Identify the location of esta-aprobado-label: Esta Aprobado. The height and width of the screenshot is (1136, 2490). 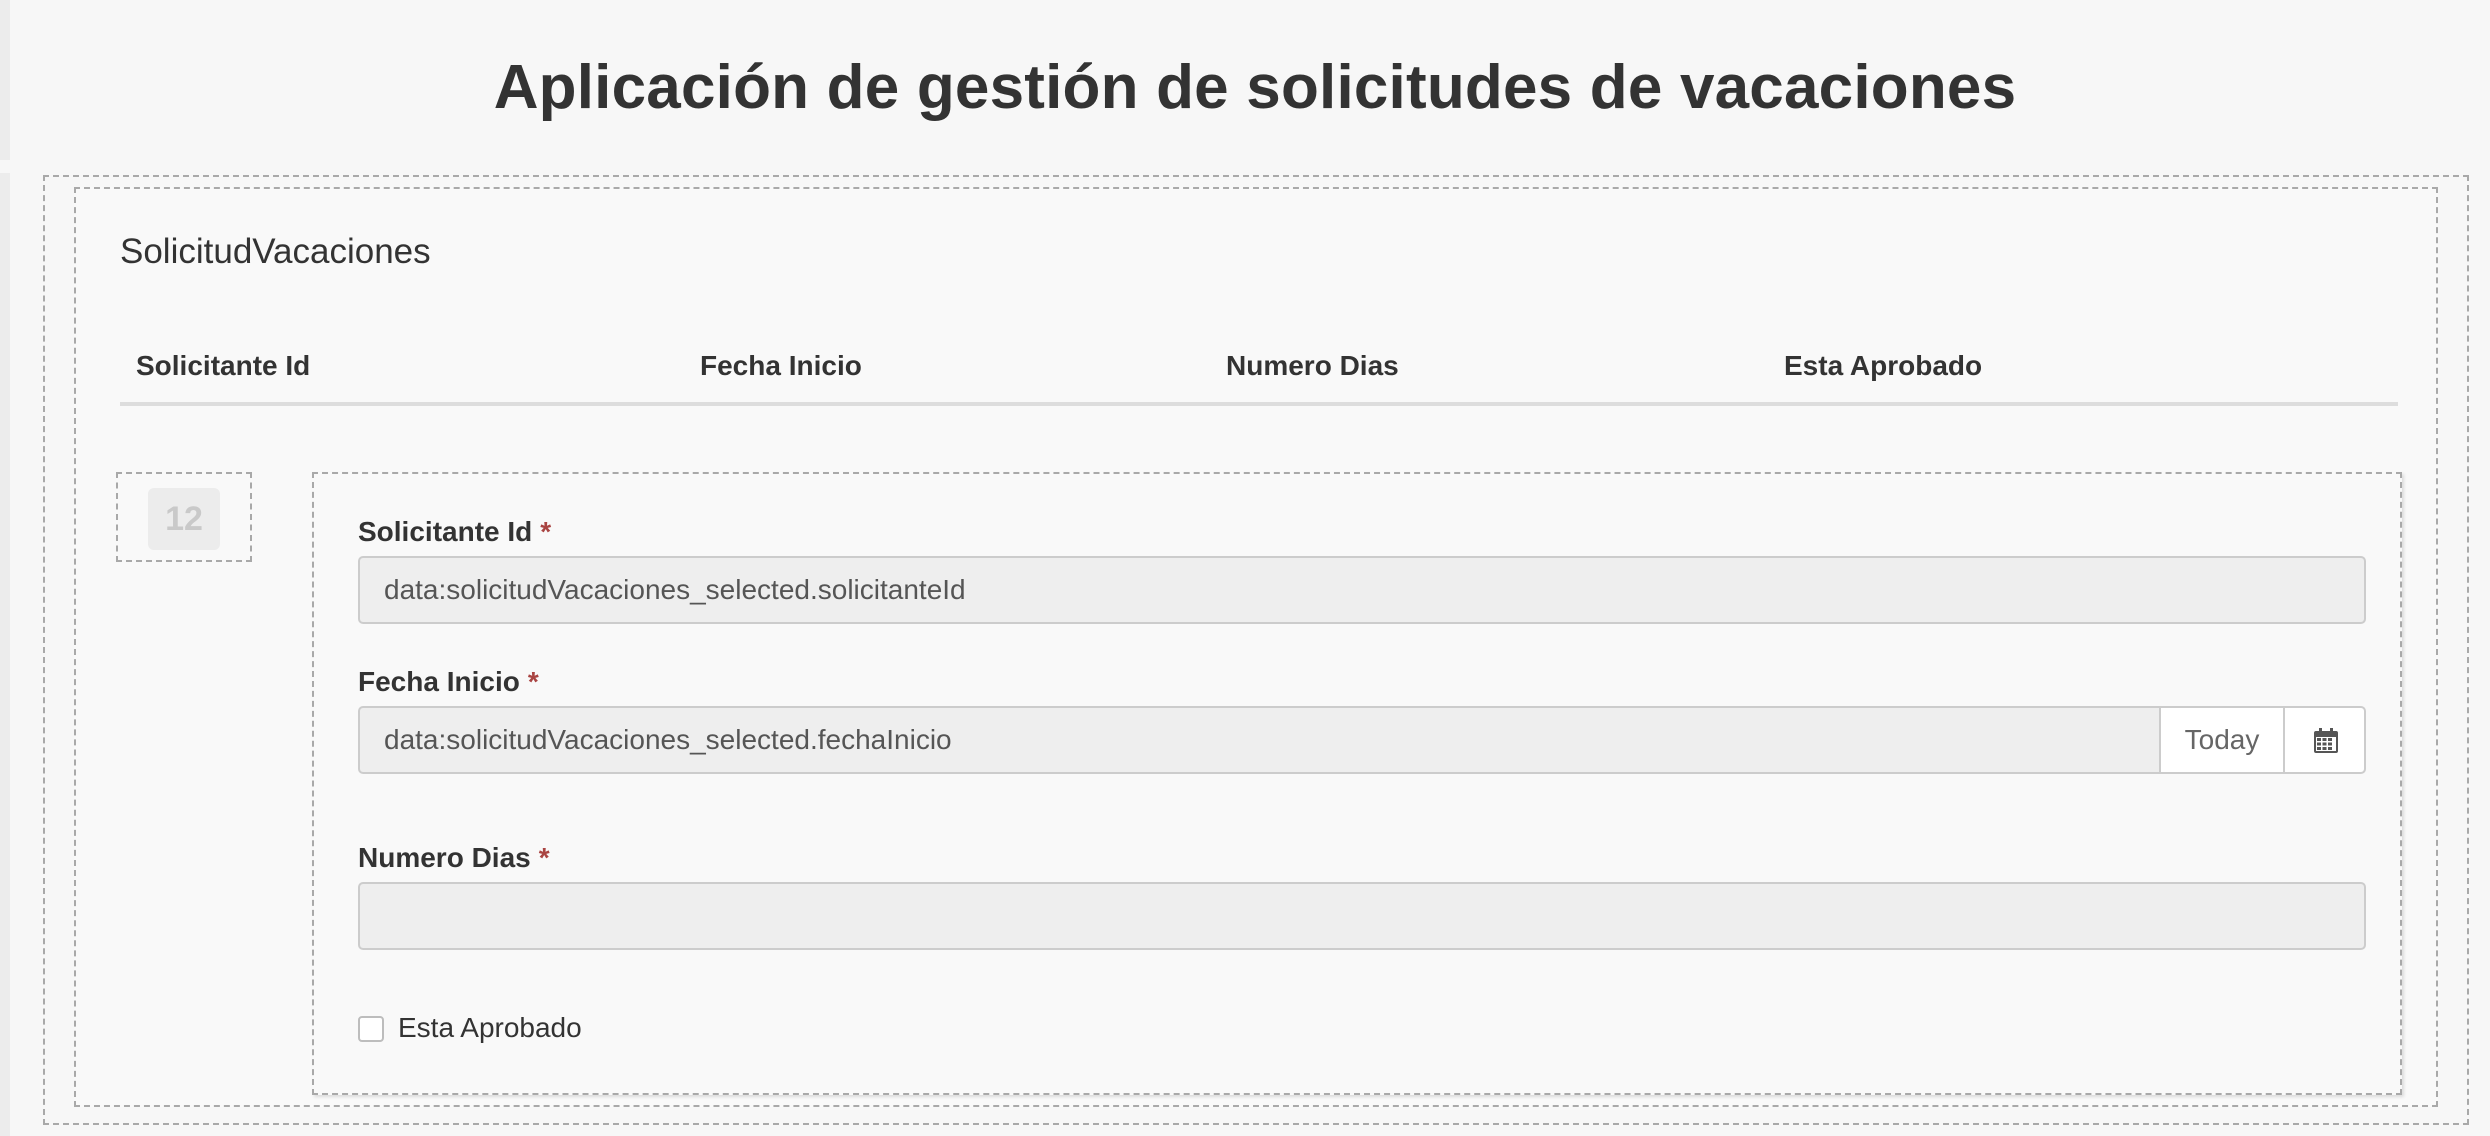
(490, 1028).